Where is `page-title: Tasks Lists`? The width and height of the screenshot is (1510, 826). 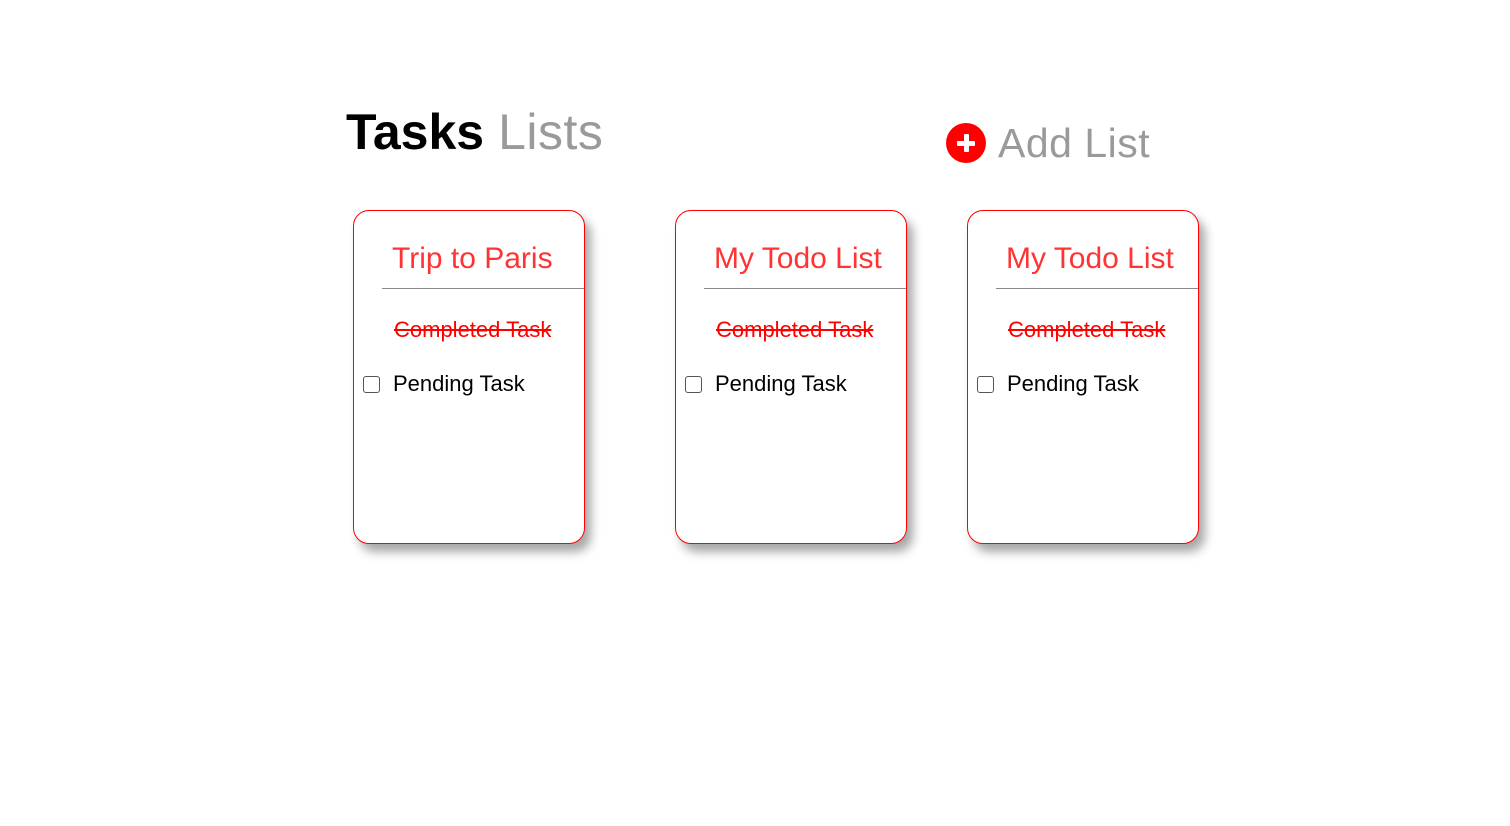 page-title: Tasks Lists is located at coordinates (474, 132).